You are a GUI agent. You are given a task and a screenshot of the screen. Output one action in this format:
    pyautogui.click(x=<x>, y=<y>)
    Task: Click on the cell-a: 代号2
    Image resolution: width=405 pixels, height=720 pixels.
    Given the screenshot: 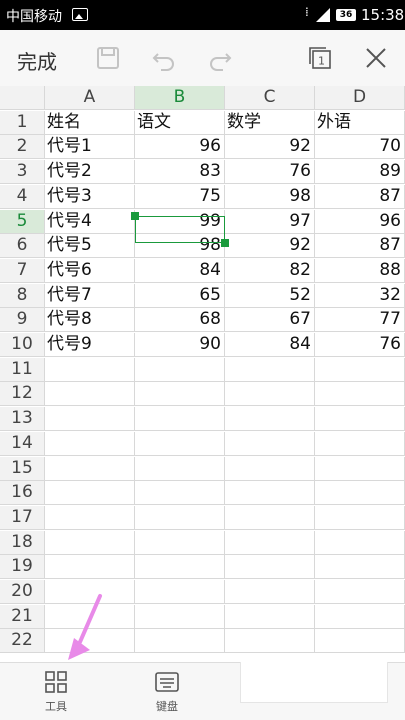 What is the action you would take?
    pyautogui.click(x=90, y=172)
    